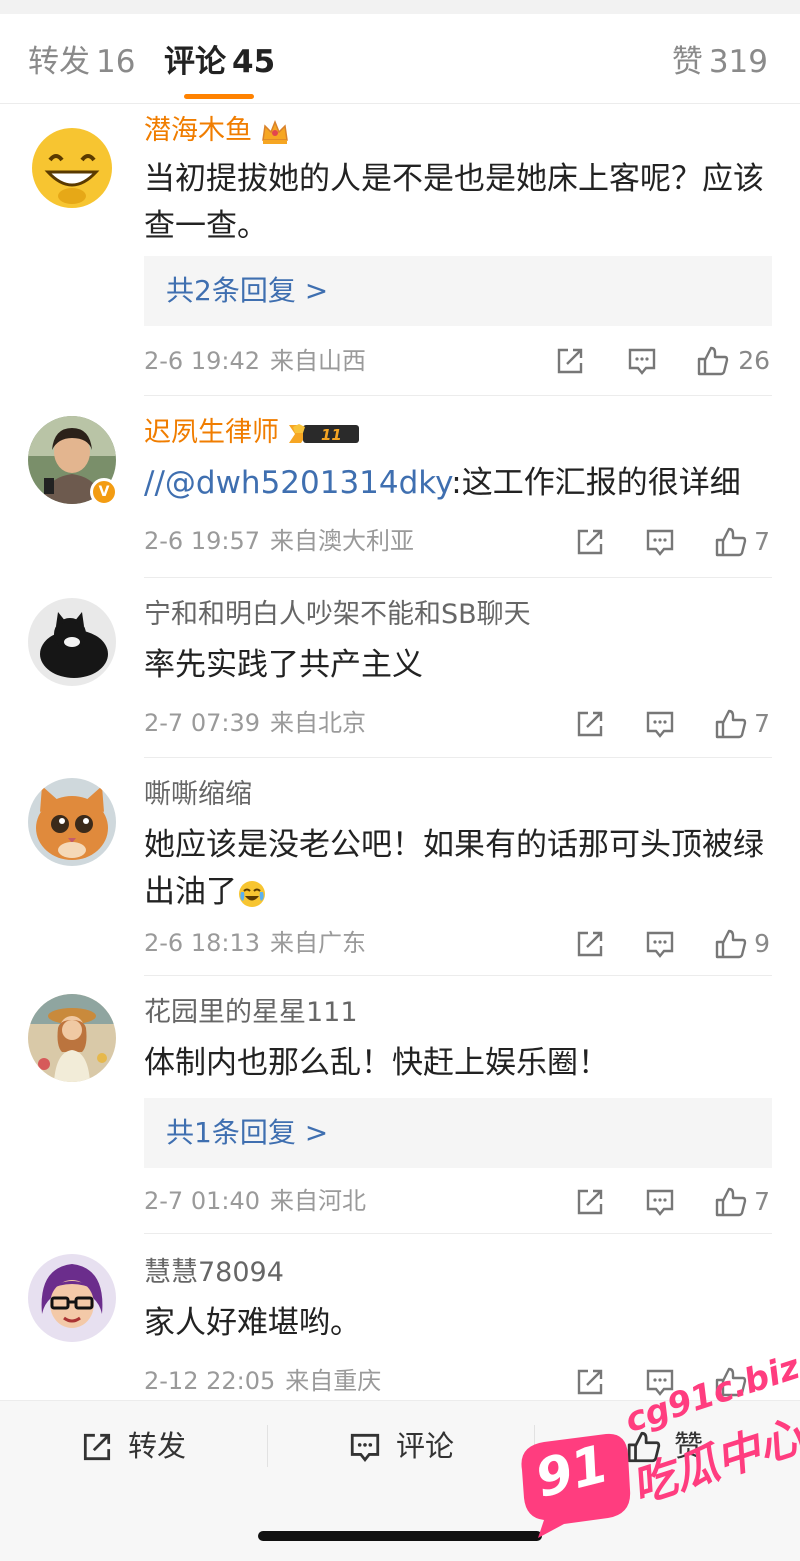 The height and width of the screenshot is (1561, 800). What do you see at coordinates (202, 1201) in the screenshot?
I see `comment-date: 2-7 01:40` at bounding box center [202, 1201].